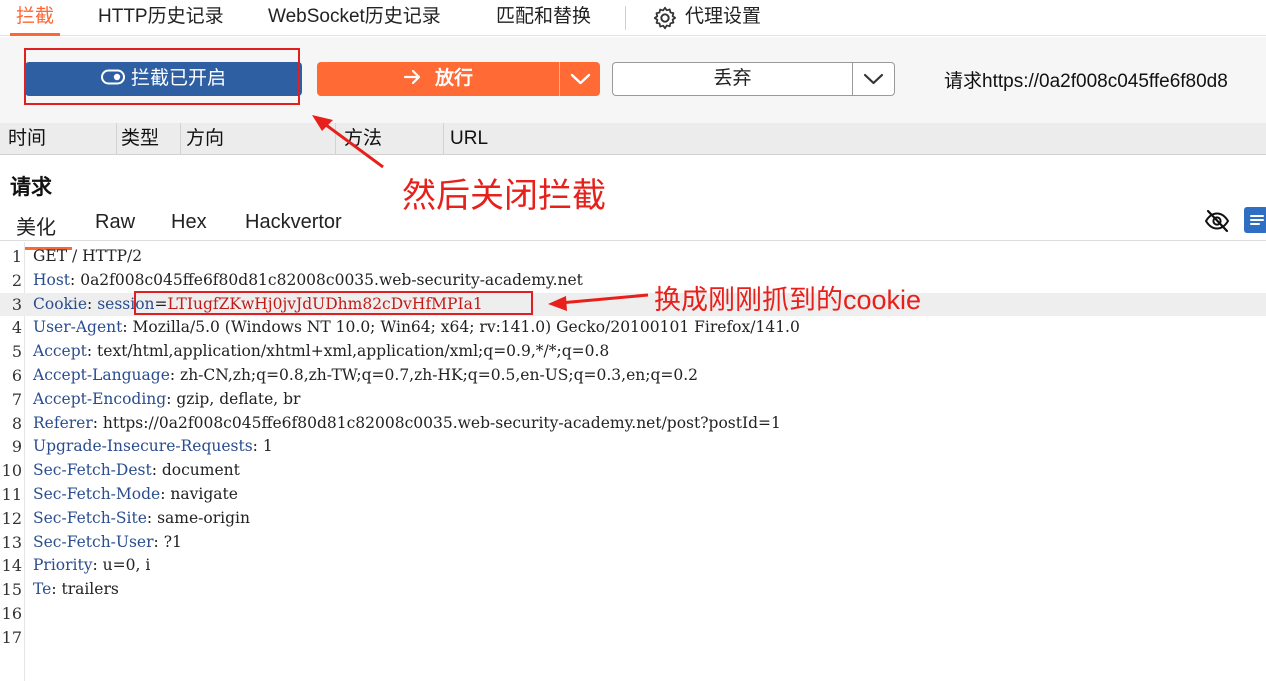 This screenshot has height=681, width=1266. I want to click on arrow-to-cookie, so click(598, 302).